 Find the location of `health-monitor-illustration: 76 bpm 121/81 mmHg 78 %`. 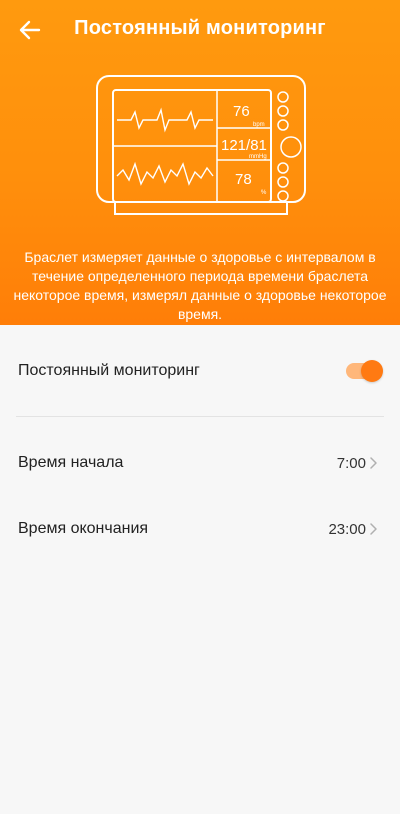

health-monitor-illustration: 76 bpm 121/81 mmHg 78 % is located at coordinates (201, 145).